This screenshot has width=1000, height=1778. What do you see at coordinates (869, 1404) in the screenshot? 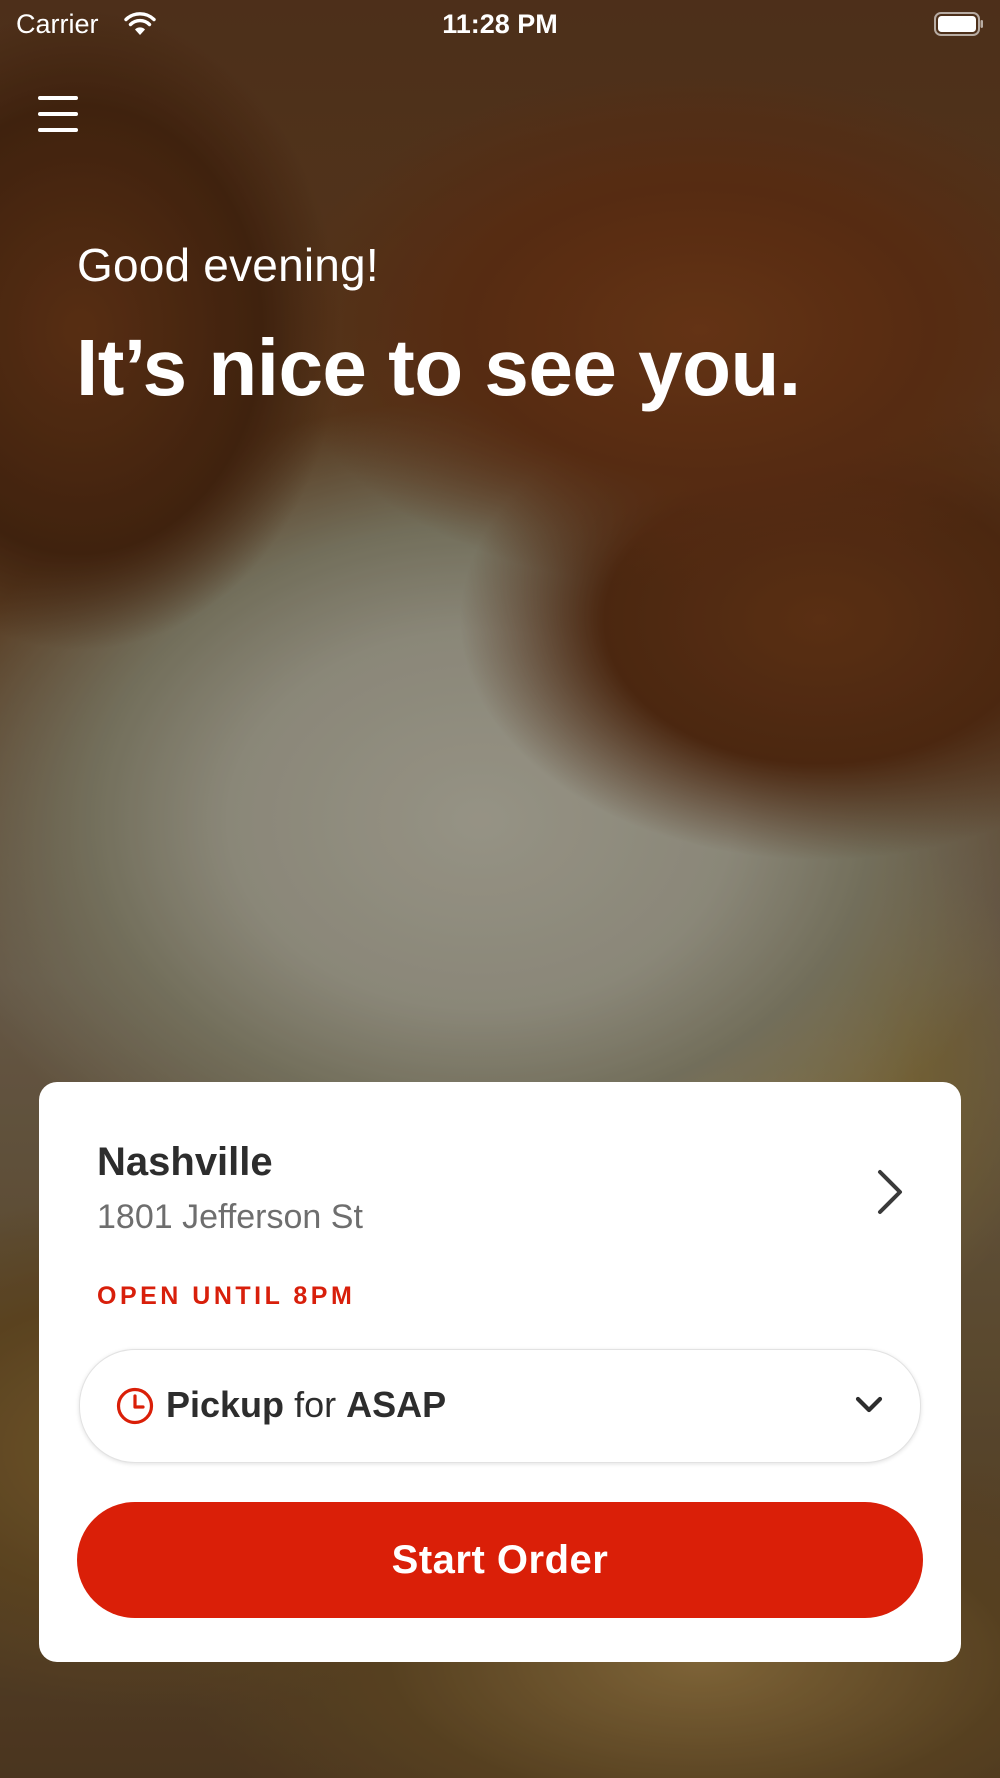
I see `chevron-down-icon` at bounding box center [869, 1404].